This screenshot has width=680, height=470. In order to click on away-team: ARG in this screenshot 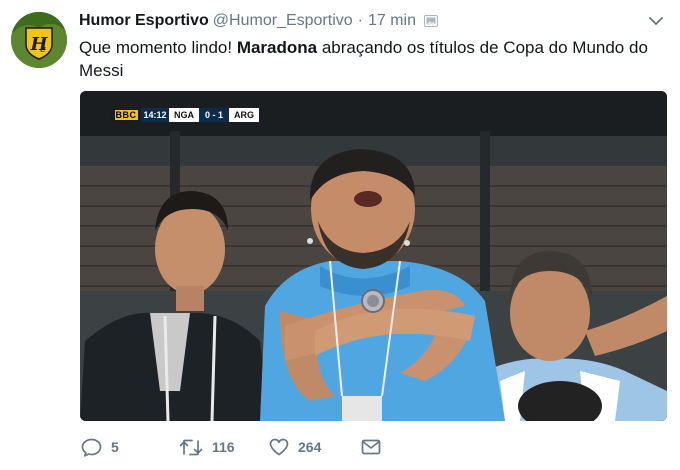, I will do `click(244, 115)`.